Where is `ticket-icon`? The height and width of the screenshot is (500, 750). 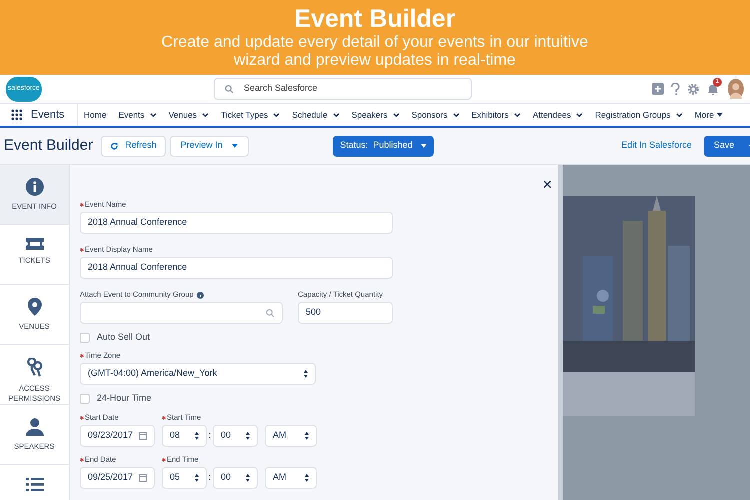 ticket-icon is located at coordinates (35, 244).